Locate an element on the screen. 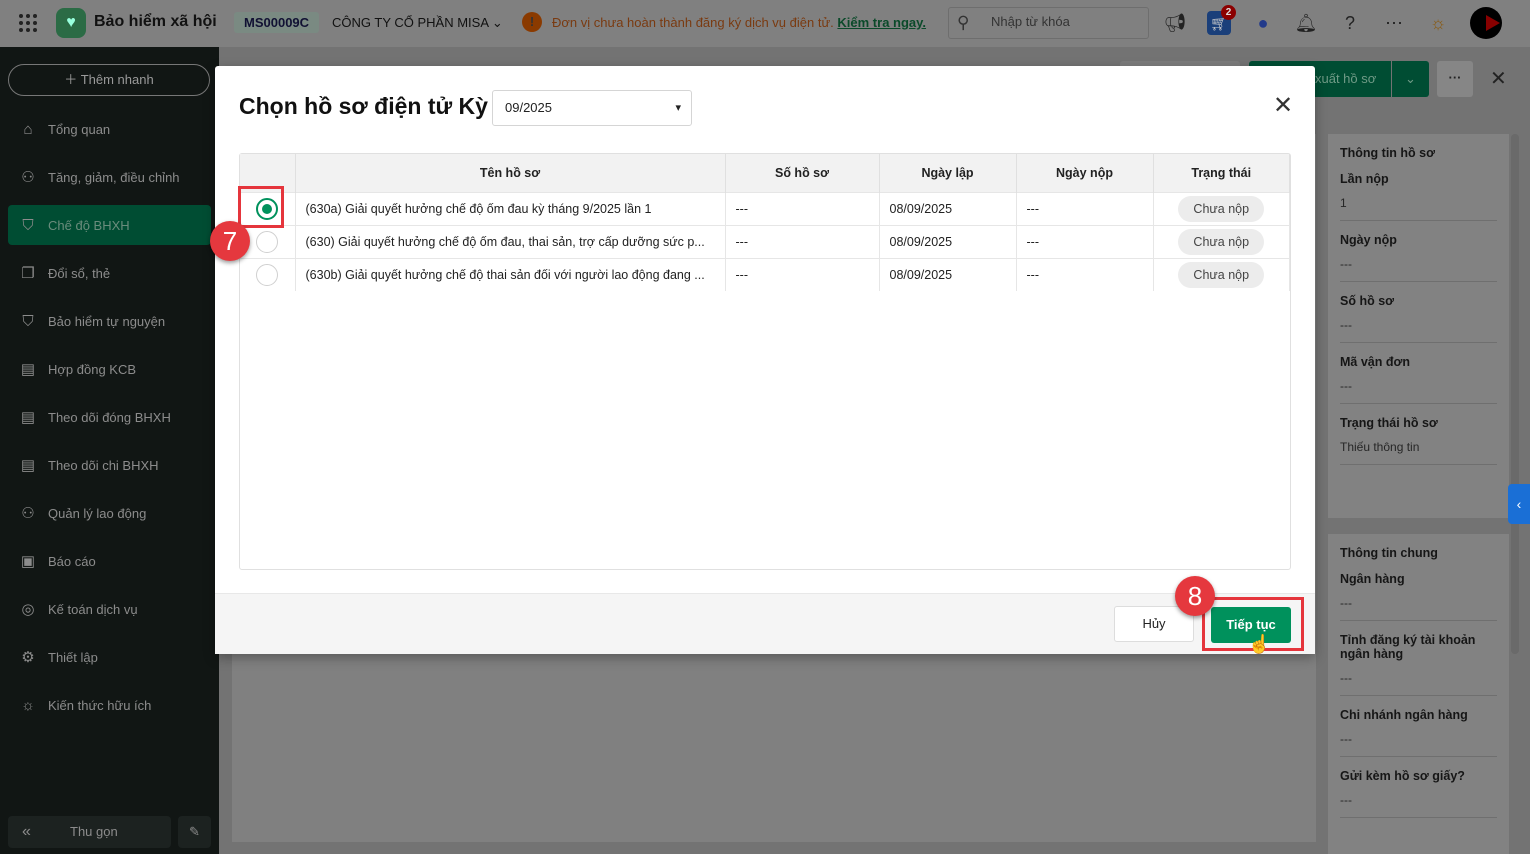  sidebar-item: ⛉ Bảo hiểm tự nguyện is located at coordinates (109, 321).